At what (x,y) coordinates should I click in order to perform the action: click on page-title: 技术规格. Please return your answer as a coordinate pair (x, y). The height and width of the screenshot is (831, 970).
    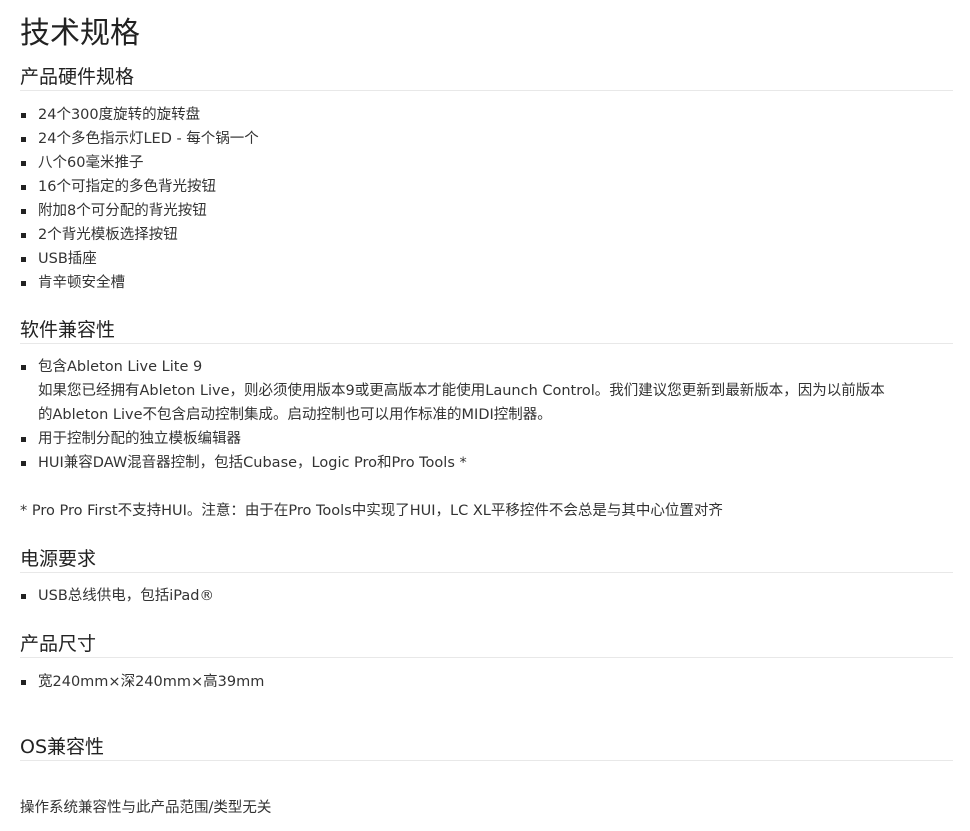
    Looking at the image, I should click on (80, 33).